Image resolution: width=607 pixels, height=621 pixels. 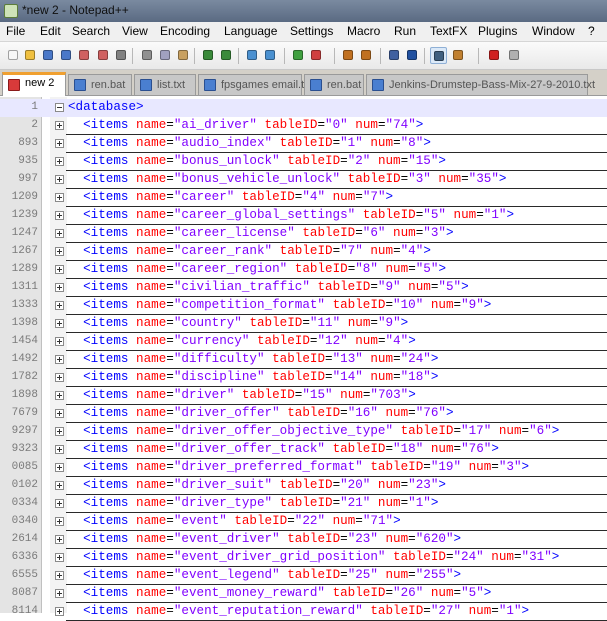 I want to click on tab-2: list.txt, so click(x=165, y=84).